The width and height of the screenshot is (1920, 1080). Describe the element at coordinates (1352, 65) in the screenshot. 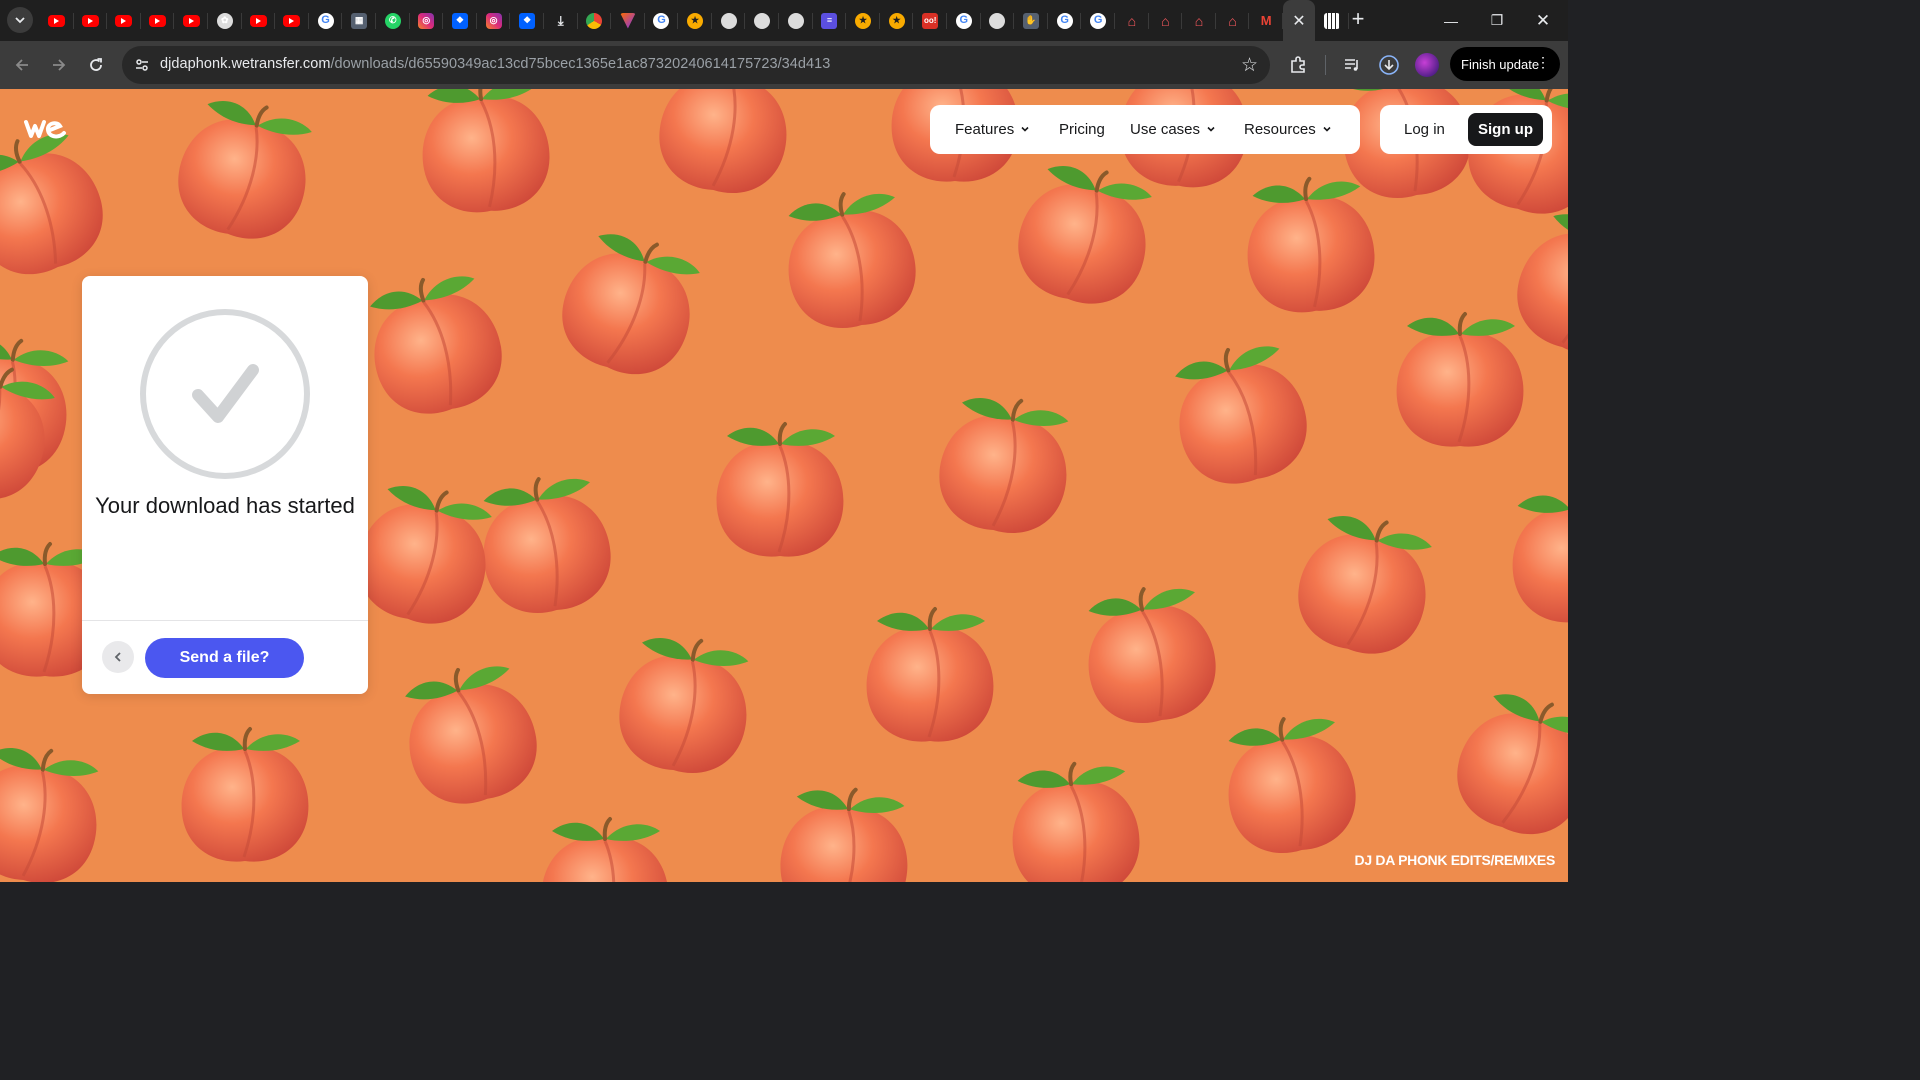

I see `media-control-icon` at that location.